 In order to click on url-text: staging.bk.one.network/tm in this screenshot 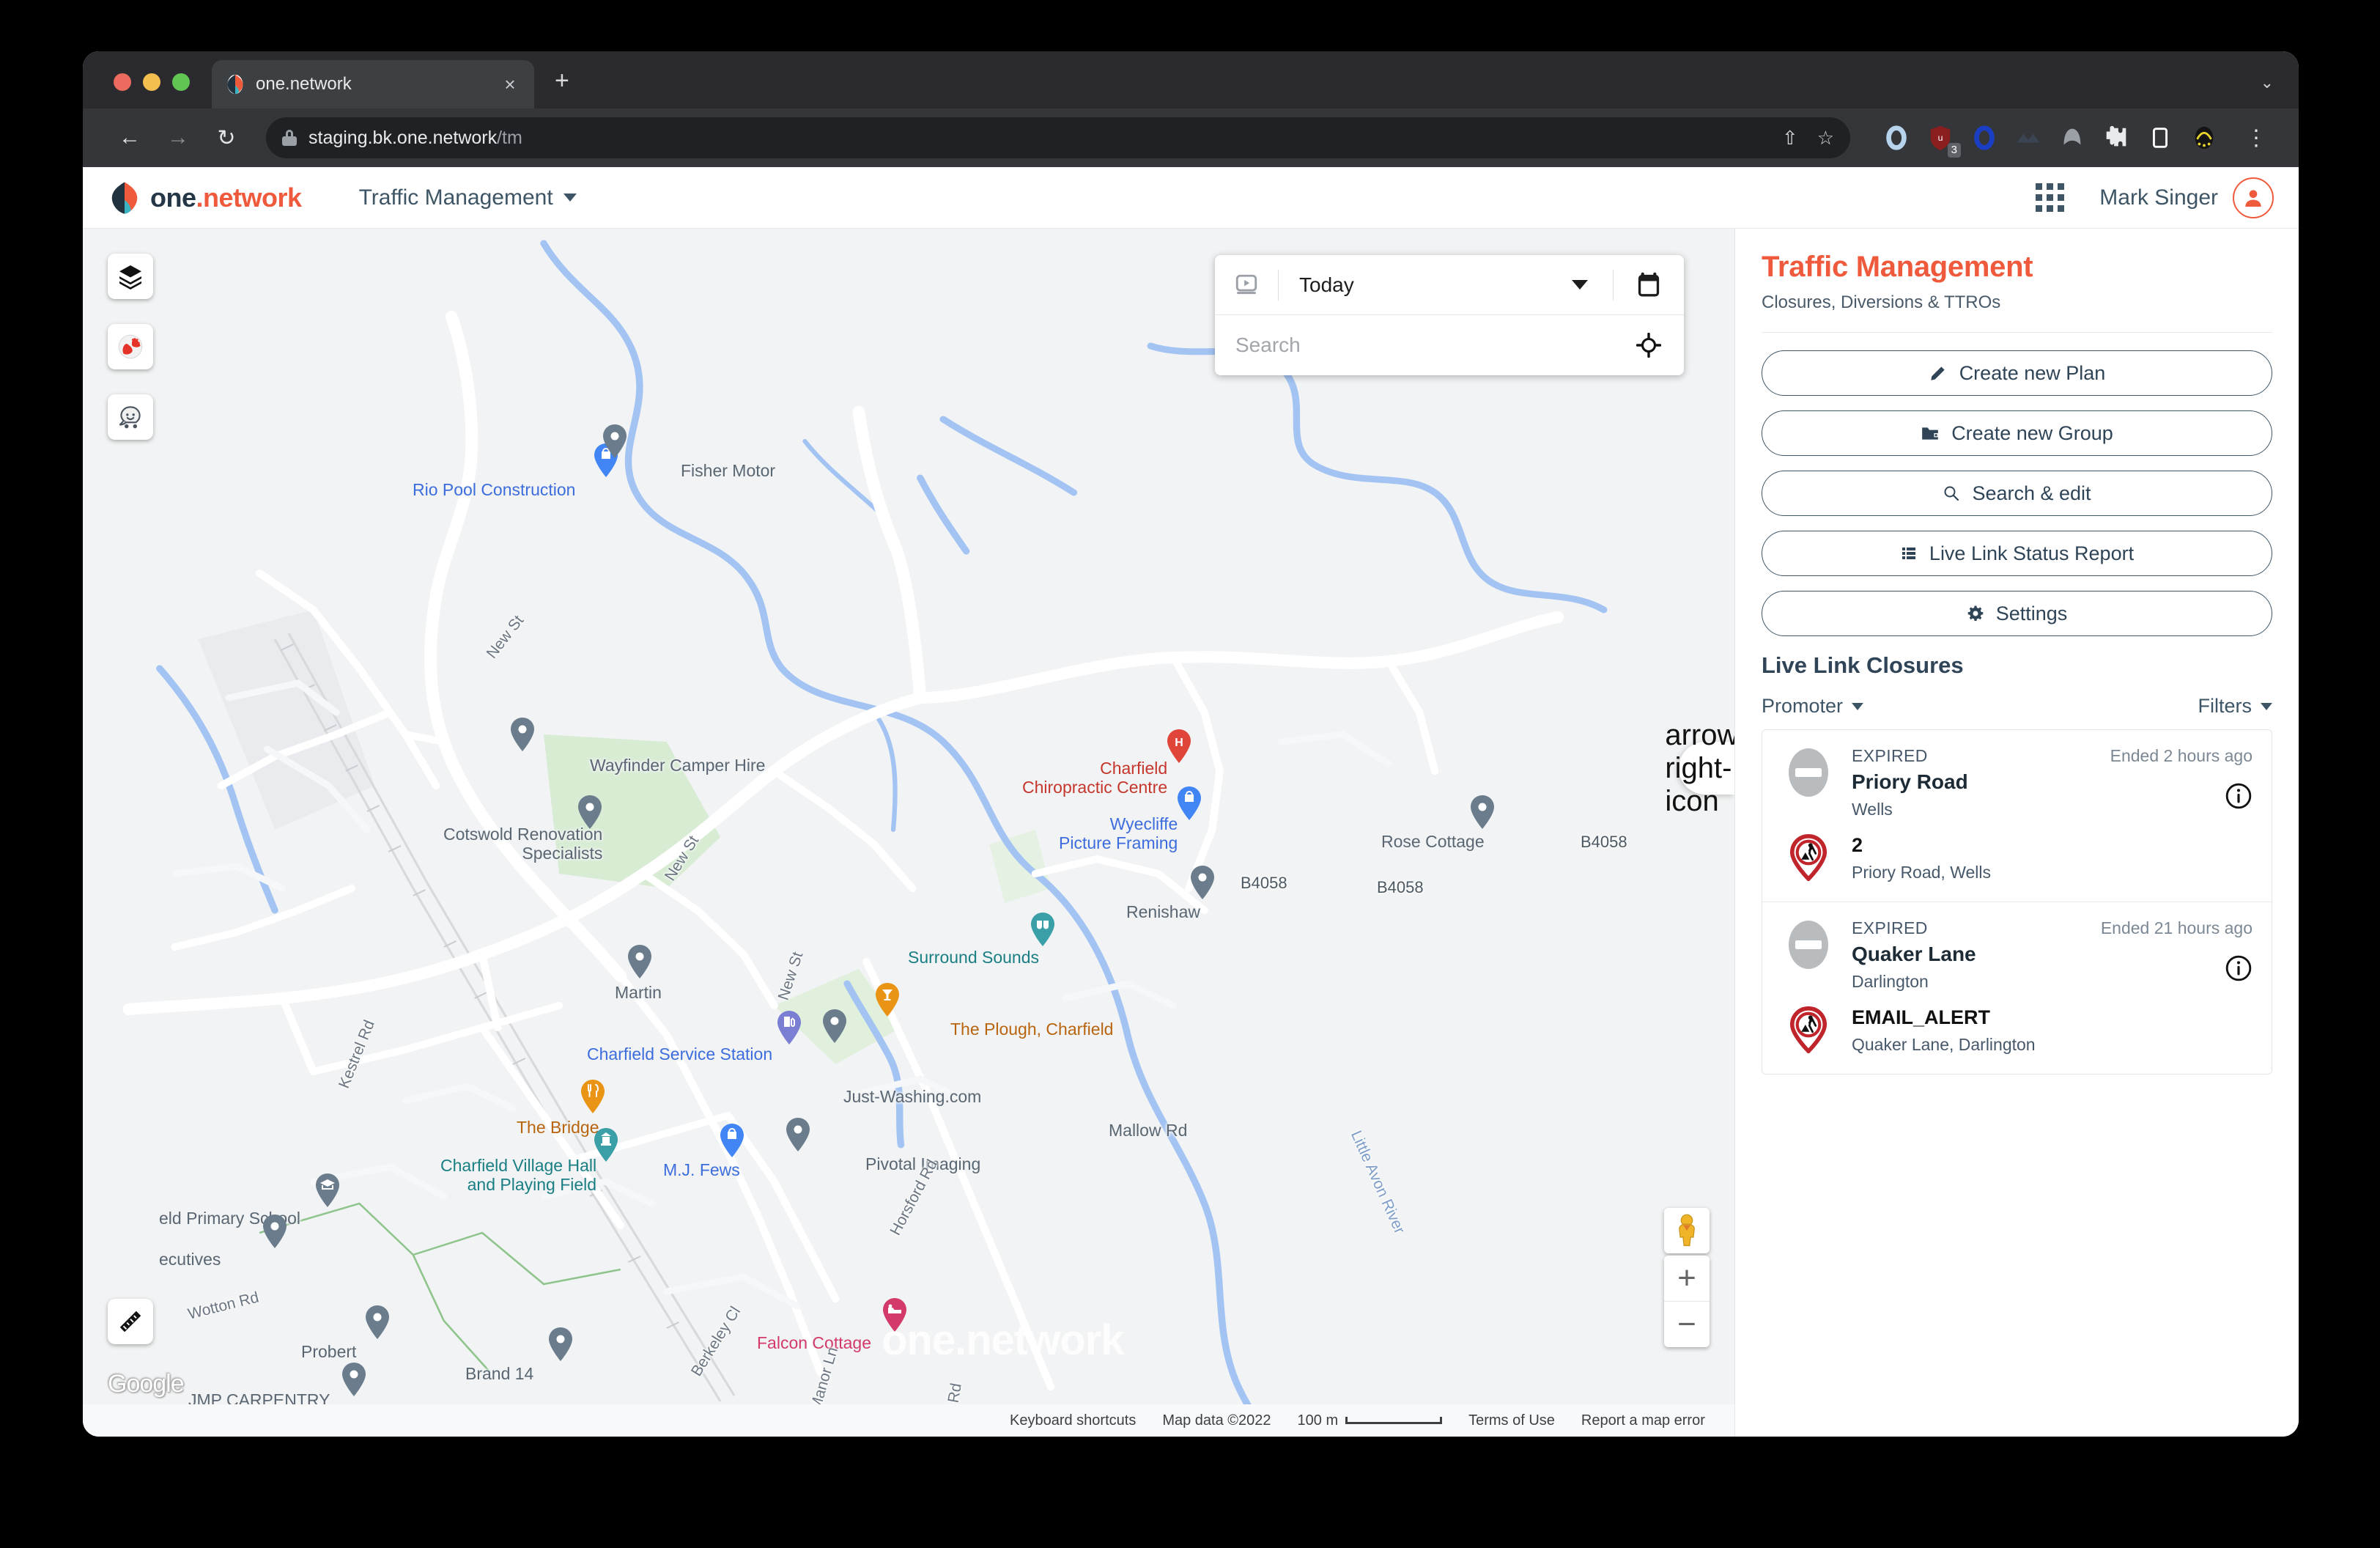, I will do `click(415, 137)`.